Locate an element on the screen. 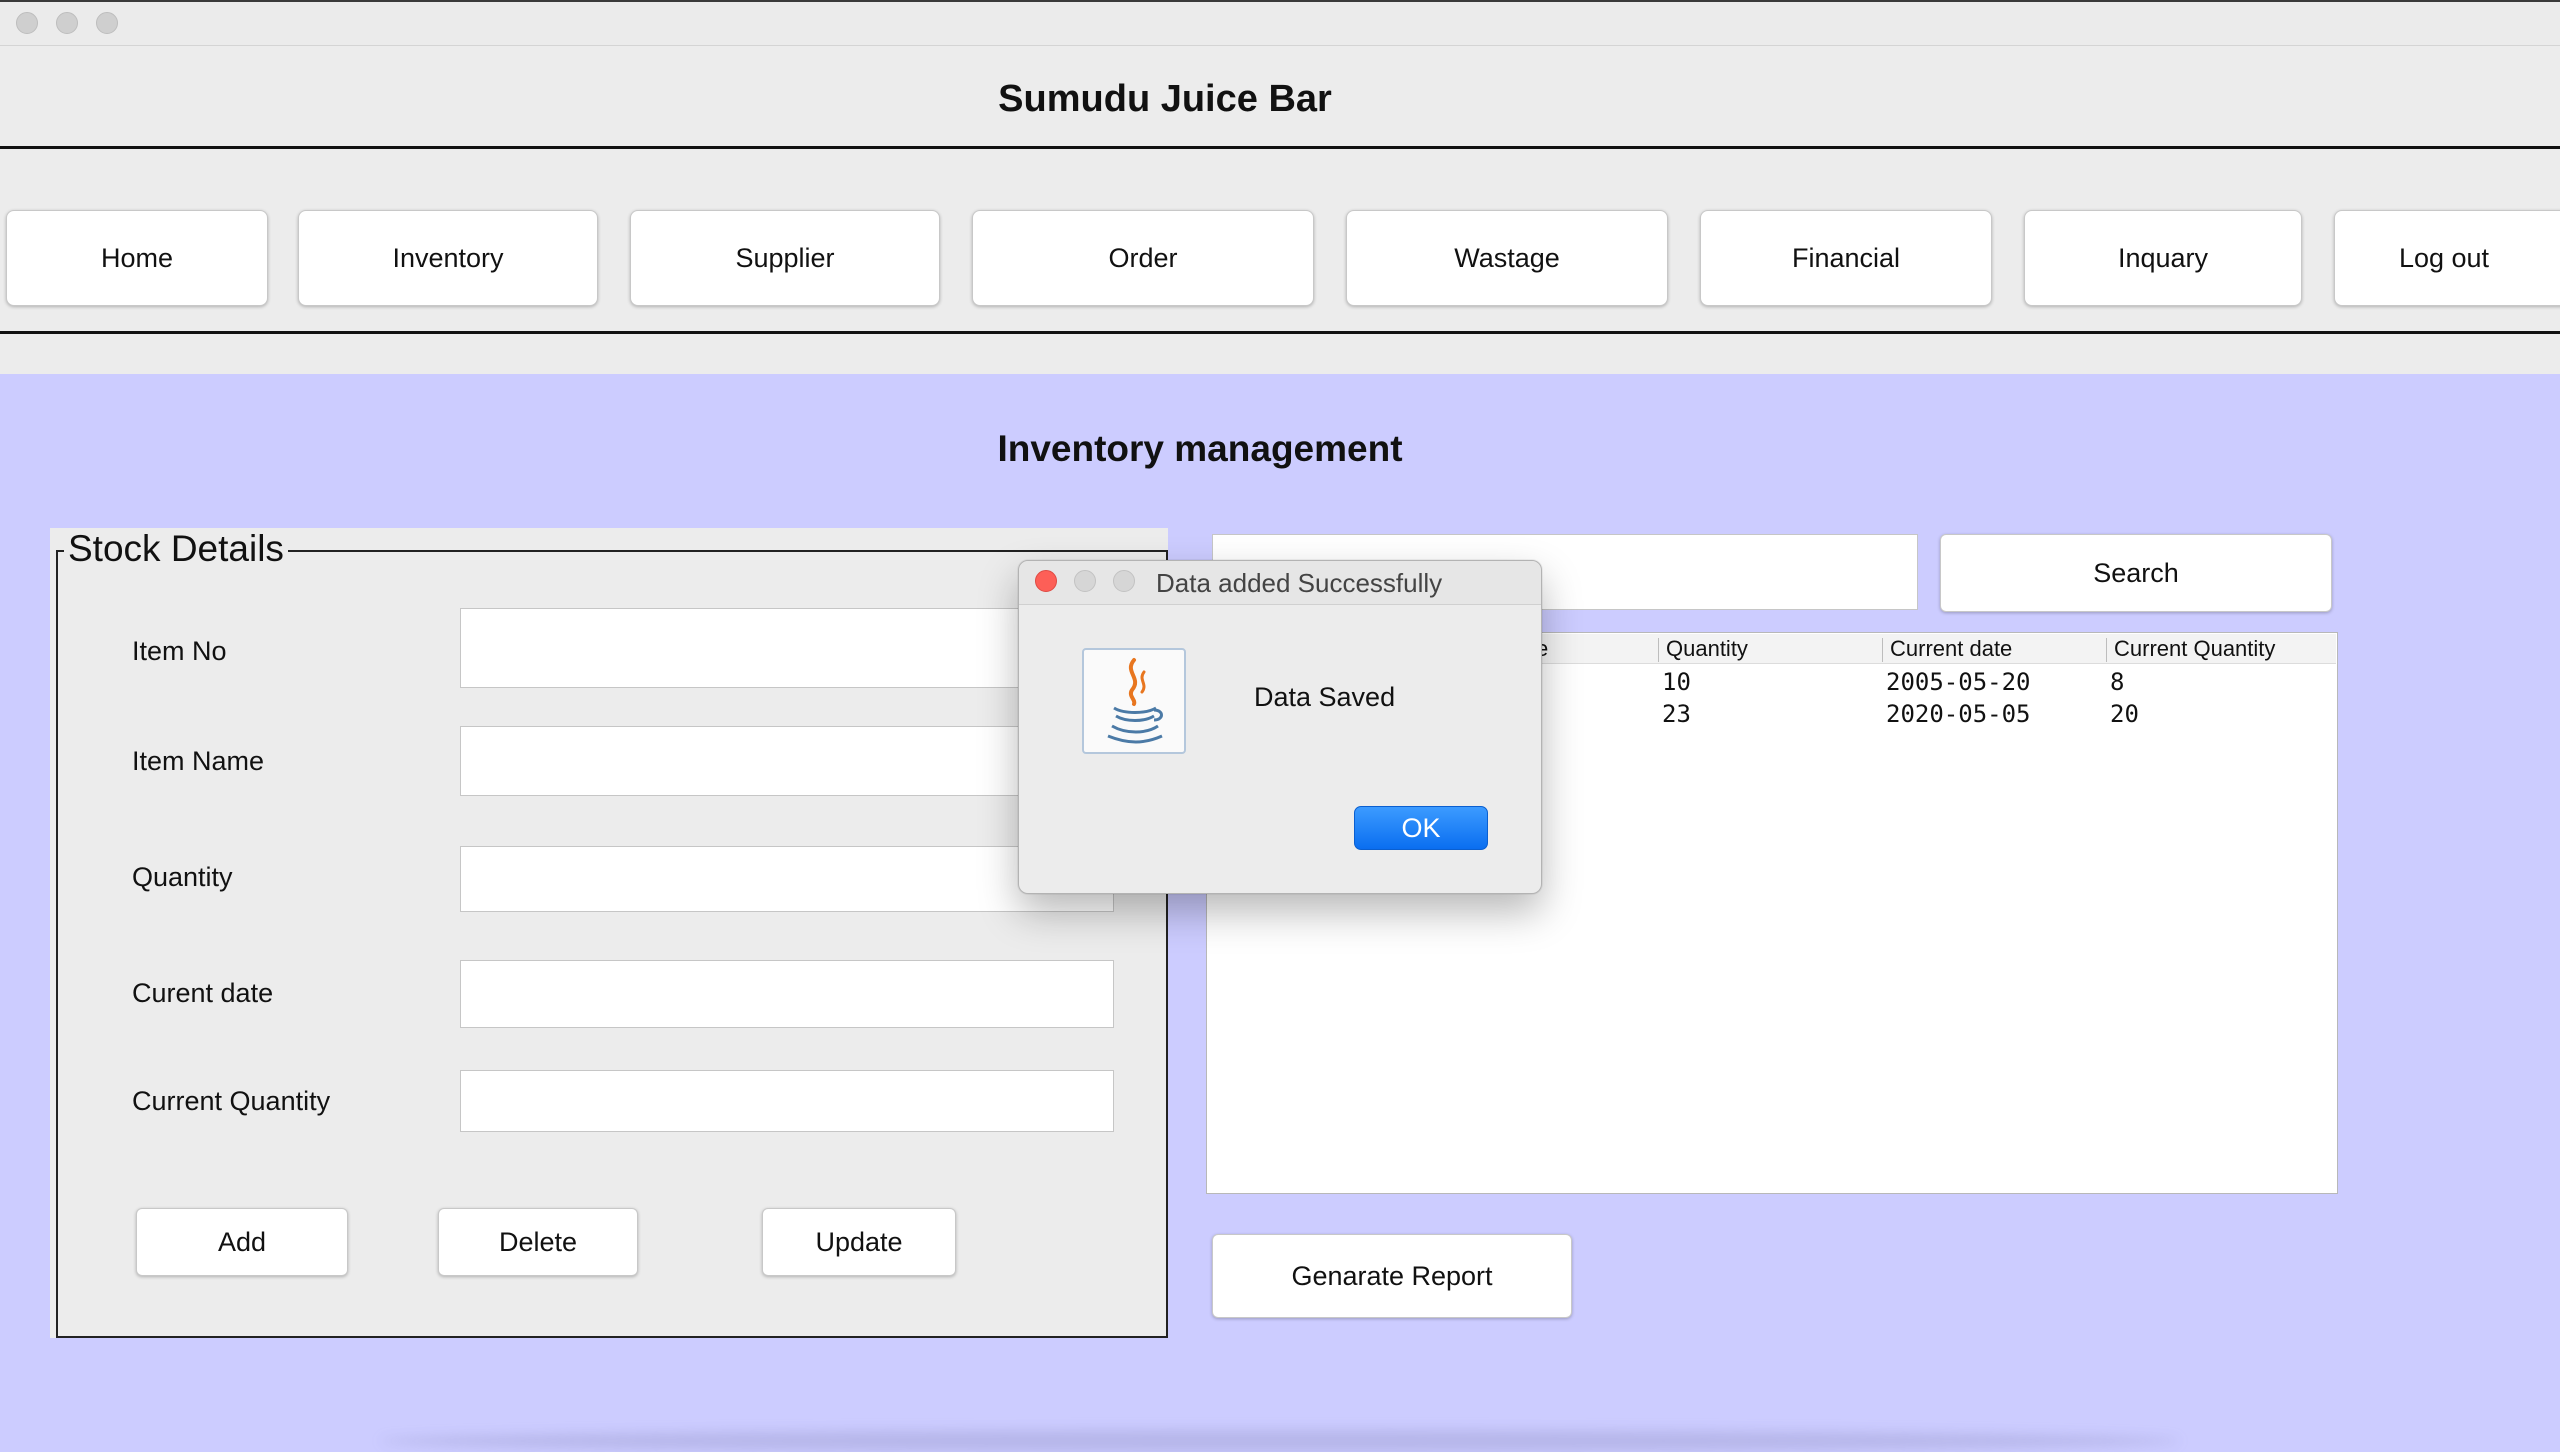  nav-financial-button: Financial is located at coordinates (1846, 258).